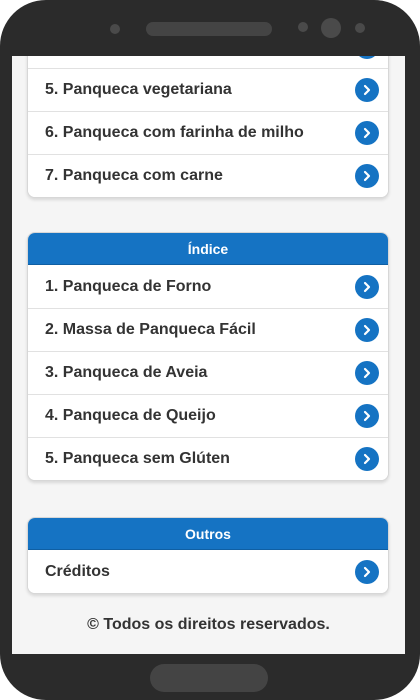 This screenshot has width=420, height=700. Describe the element at coordinates (134, 175) in the screenshot. I see `list-item-label: 7. Panqueca com carne` at that location.